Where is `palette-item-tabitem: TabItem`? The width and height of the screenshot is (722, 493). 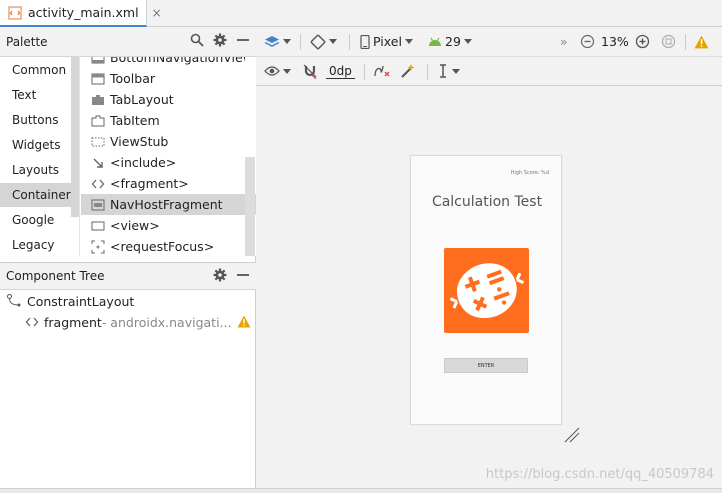
palette-item-tabitem: TabItem is located at coordinates (163, 120).